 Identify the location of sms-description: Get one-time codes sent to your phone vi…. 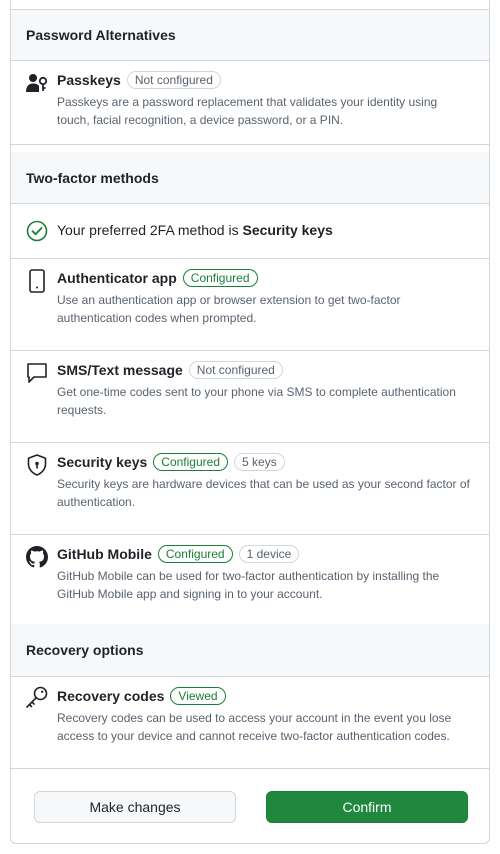
(256, 401).